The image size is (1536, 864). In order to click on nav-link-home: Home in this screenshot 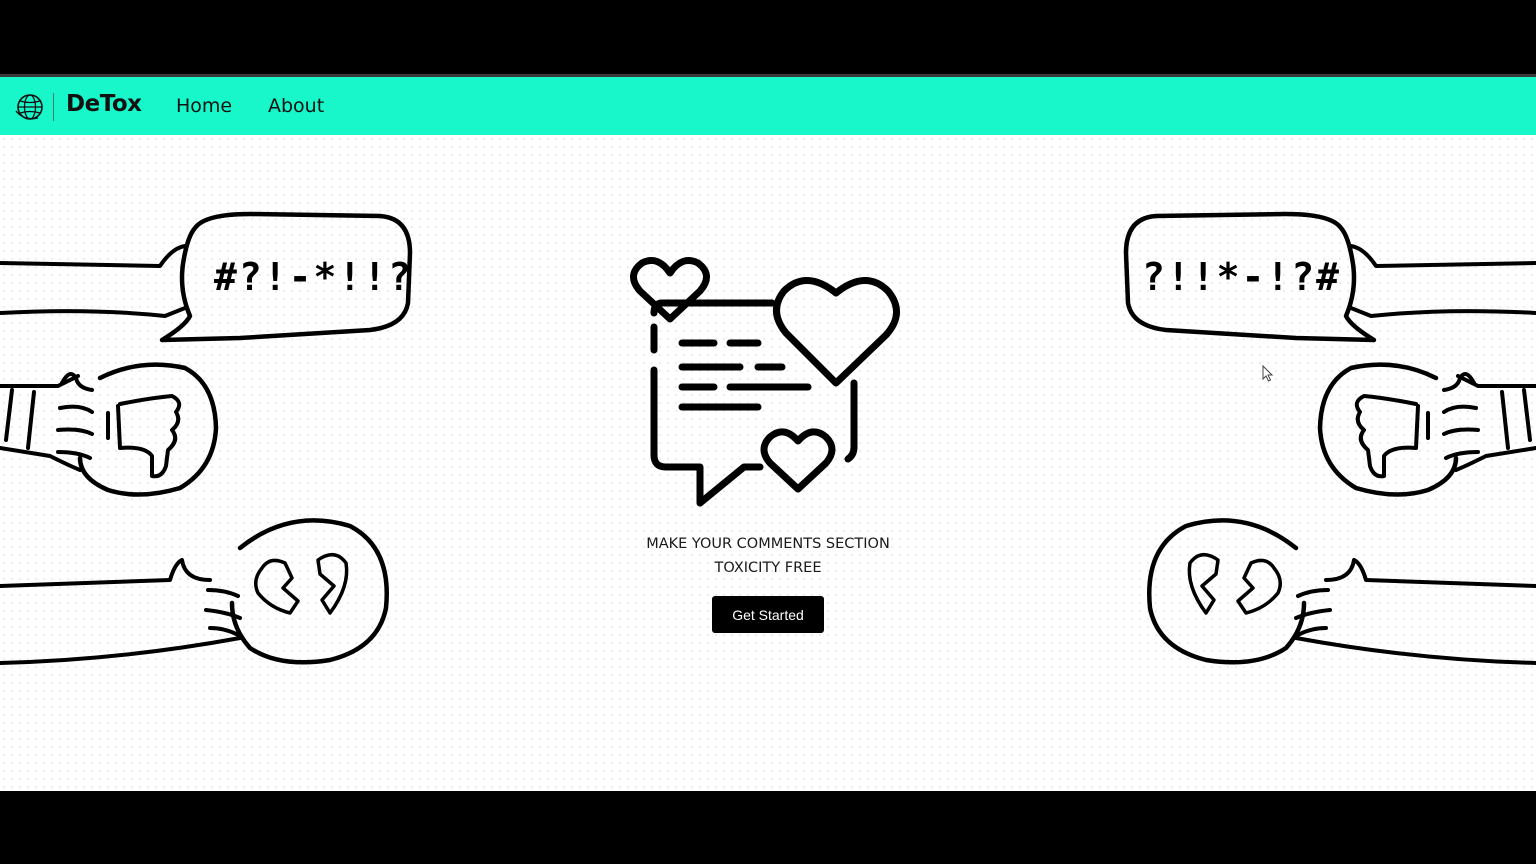, I will do `click(204, 106)`.